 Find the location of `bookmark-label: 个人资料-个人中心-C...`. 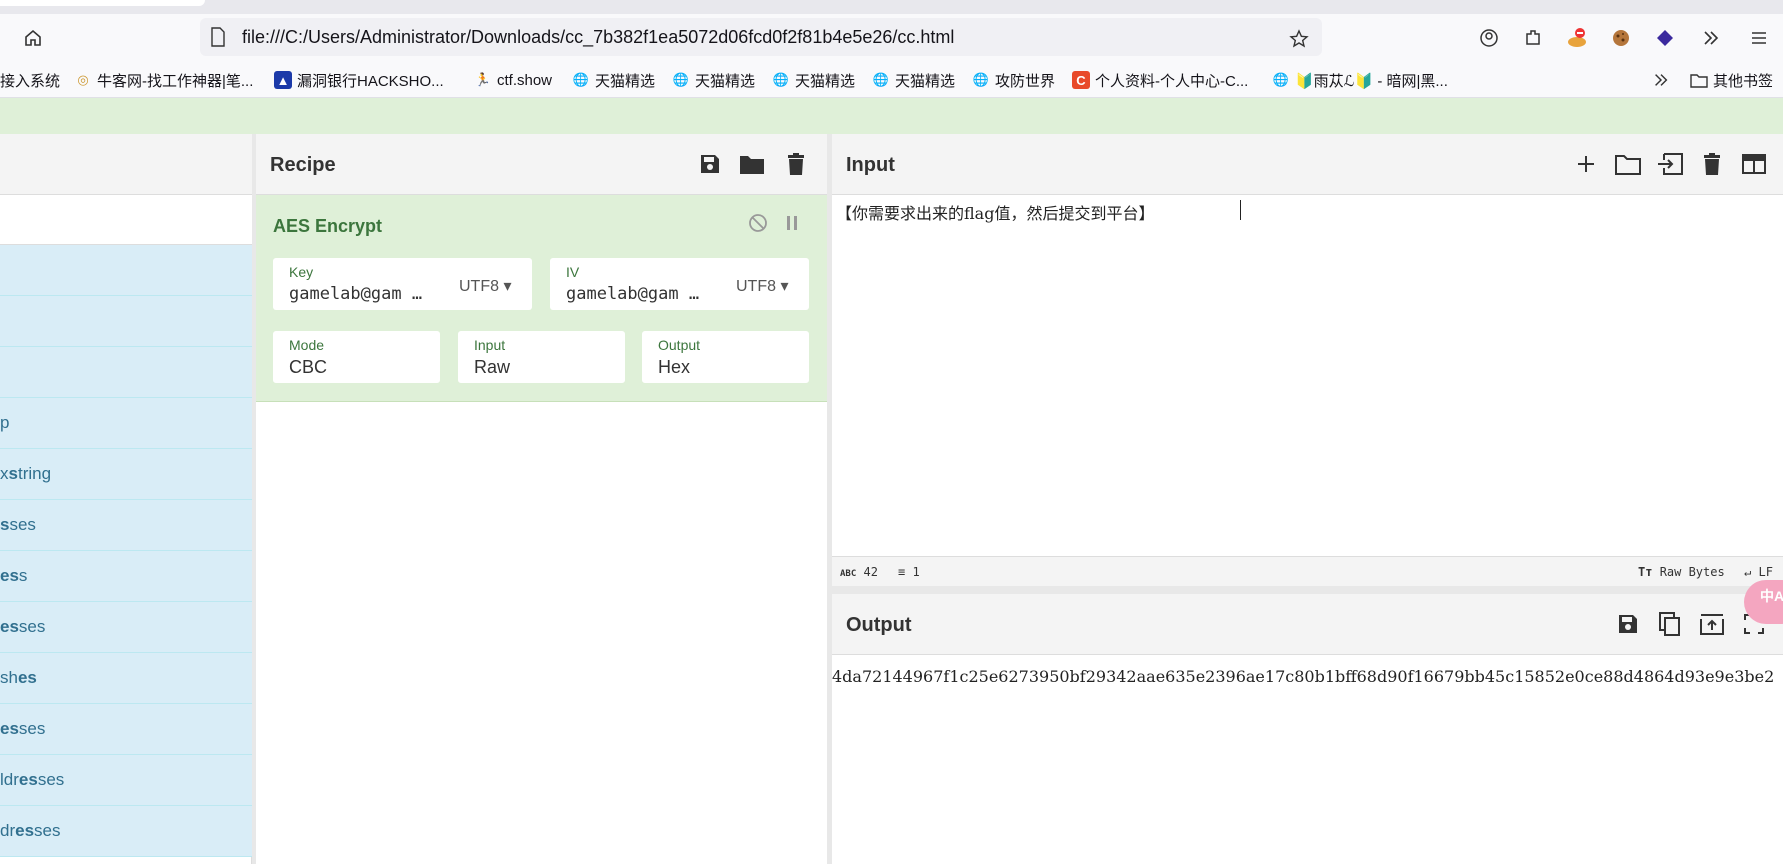

bookmark-label: 个人资料-个人中心-C... is located at coordinates (1172, 81).